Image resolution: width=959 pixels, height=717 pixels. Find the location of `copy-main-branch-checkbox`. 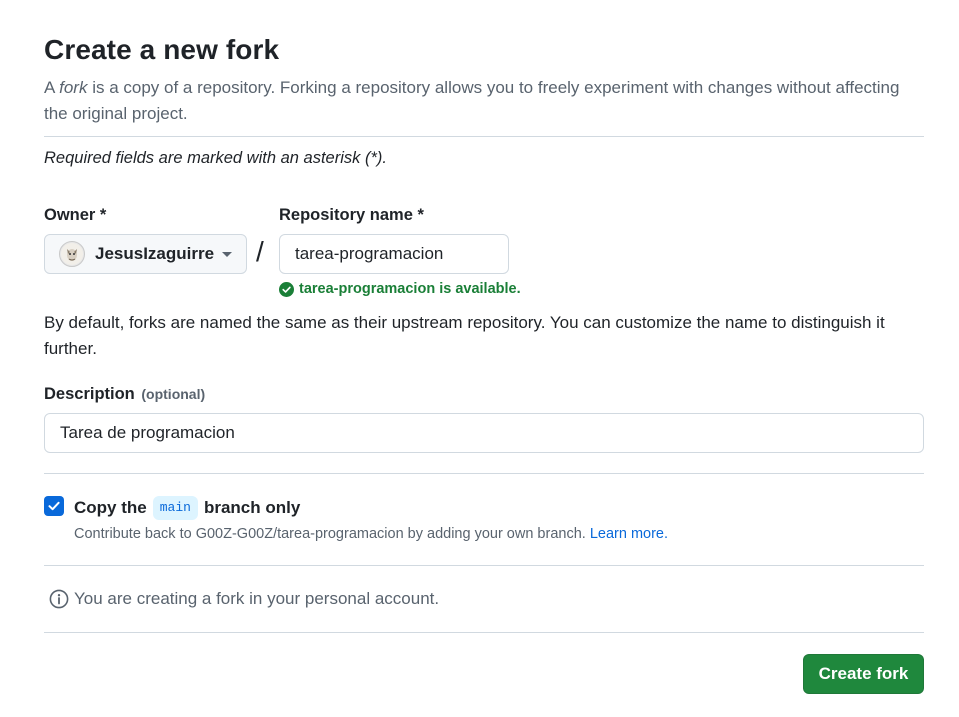

copy-main-branch-checkbox is located at coordinates (54, 506).